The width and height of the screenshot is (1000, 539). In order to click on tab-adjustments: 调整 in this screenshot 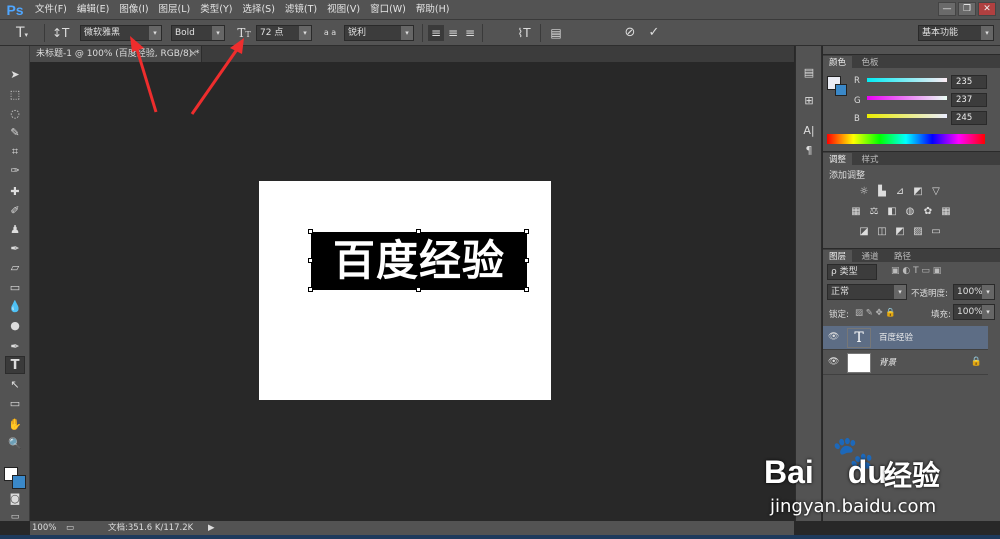, I will do `click(838, 160)`.